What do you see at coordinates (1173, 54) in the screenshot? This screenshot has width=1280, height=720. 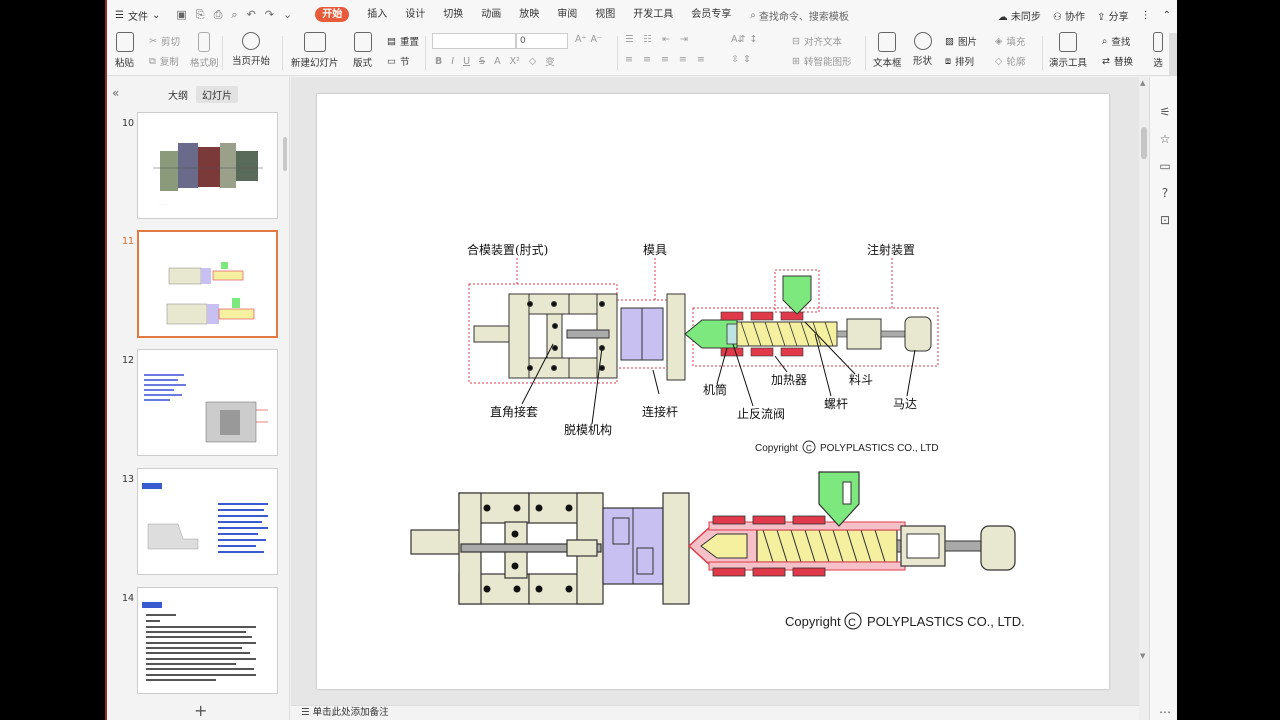 I see `ribbon-scrollbar` at bounding box center [1173, 54].